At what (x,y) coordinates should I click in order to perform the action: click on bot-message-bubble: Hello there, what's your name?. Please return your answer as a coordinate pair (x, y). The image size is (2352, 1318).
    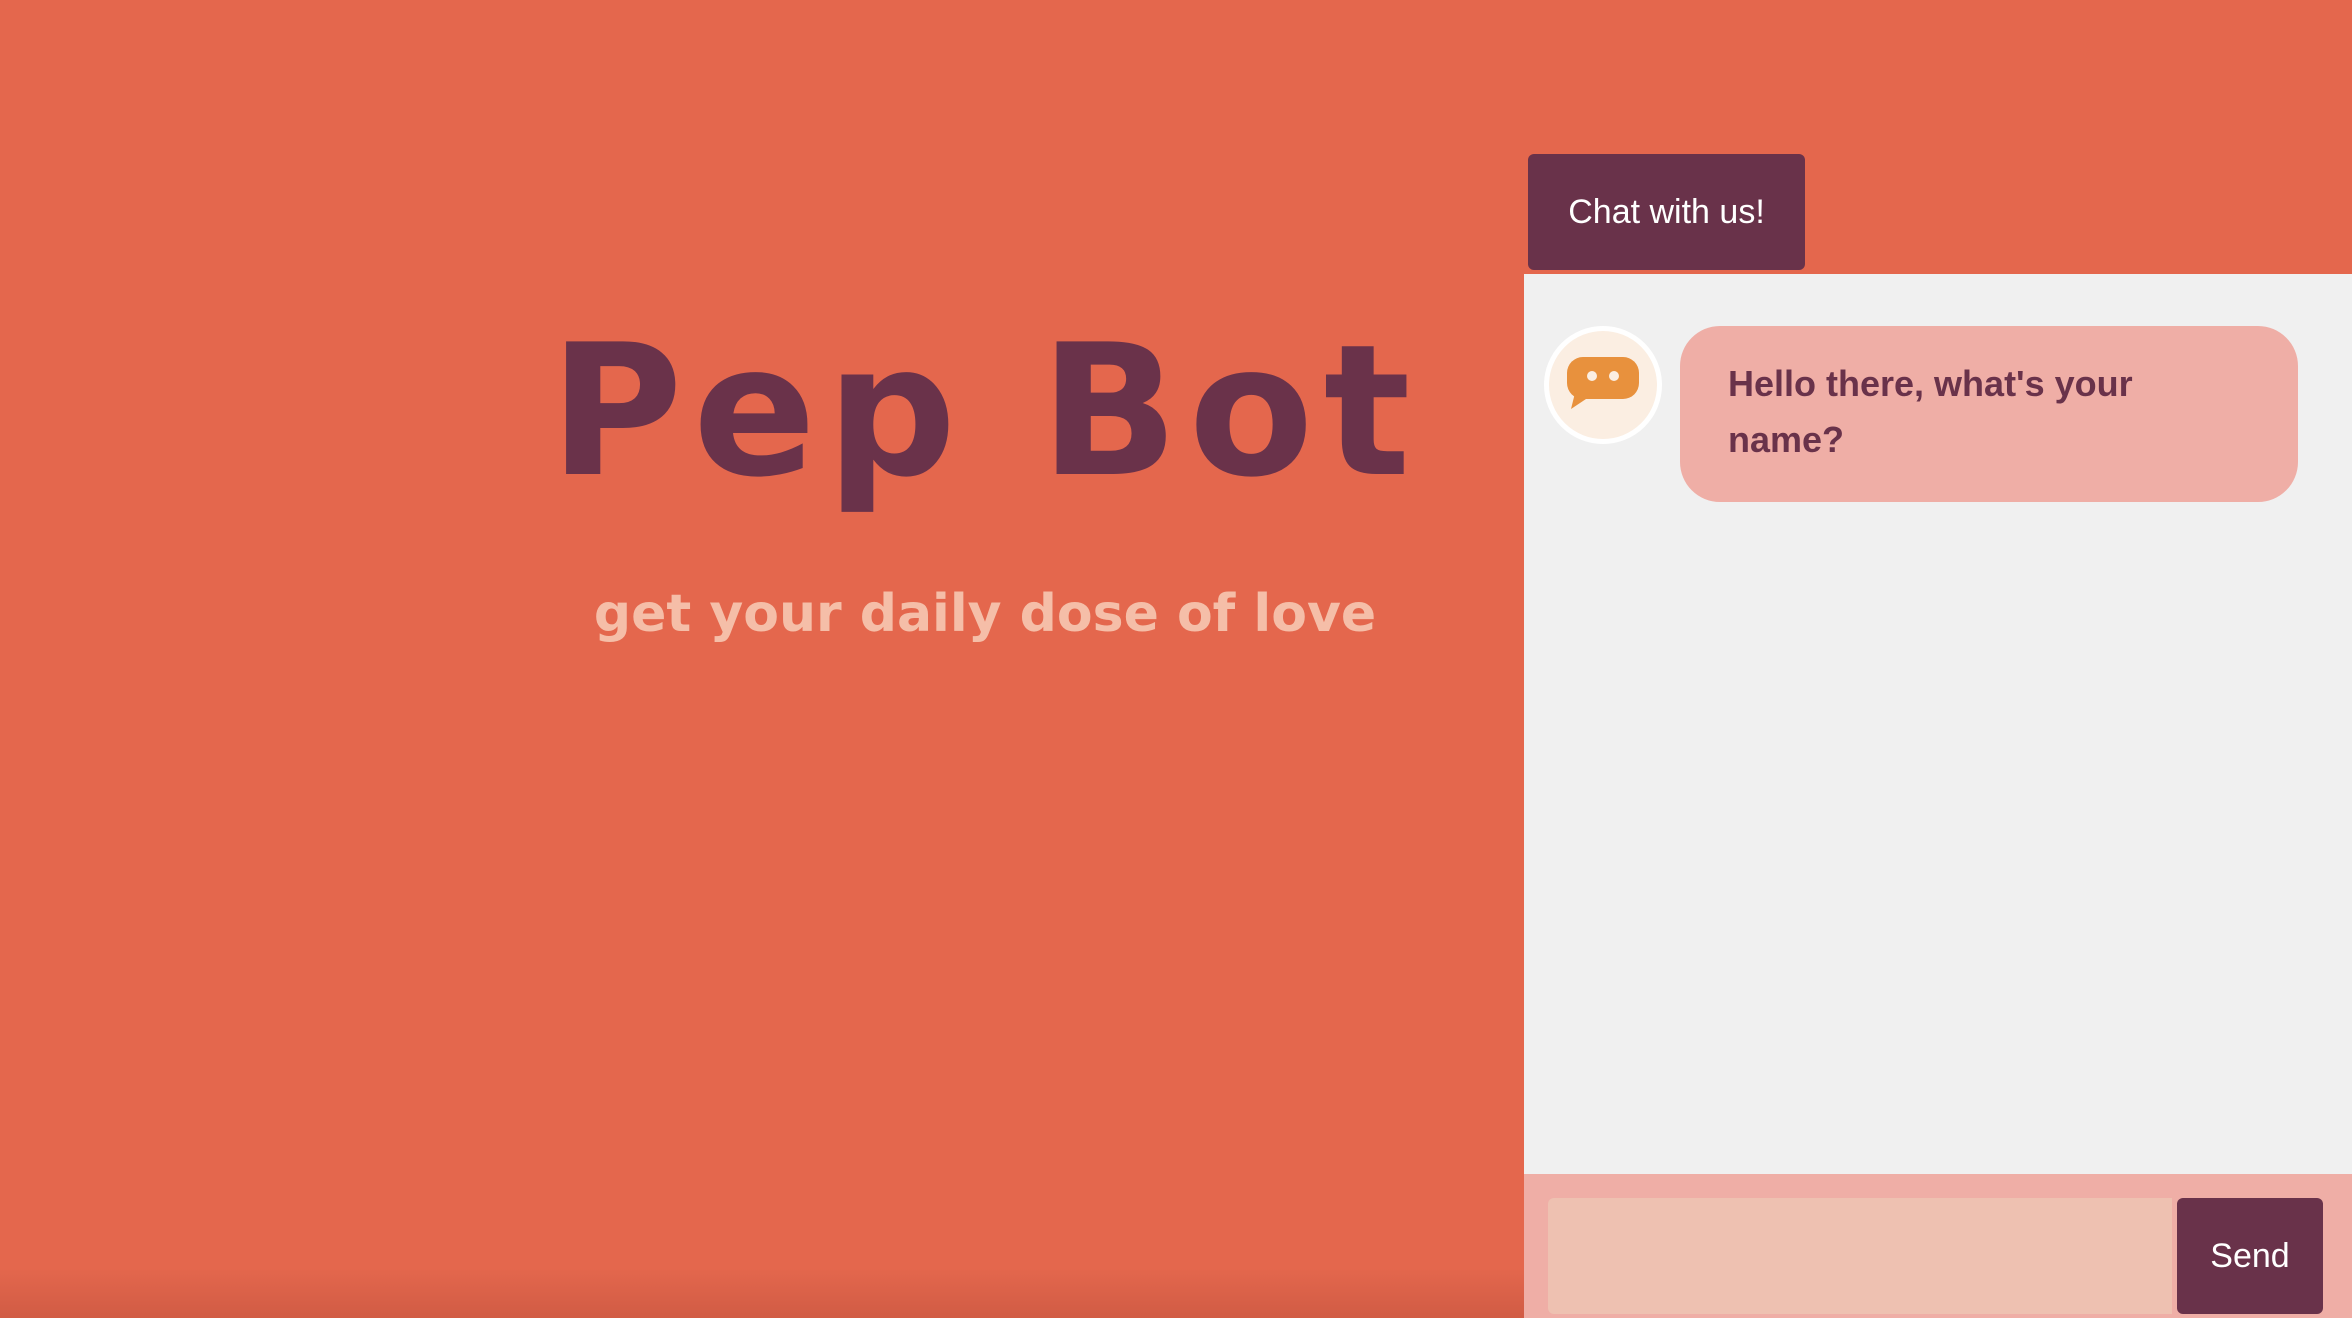
    Looking at the image, I should click on (1989, 414).